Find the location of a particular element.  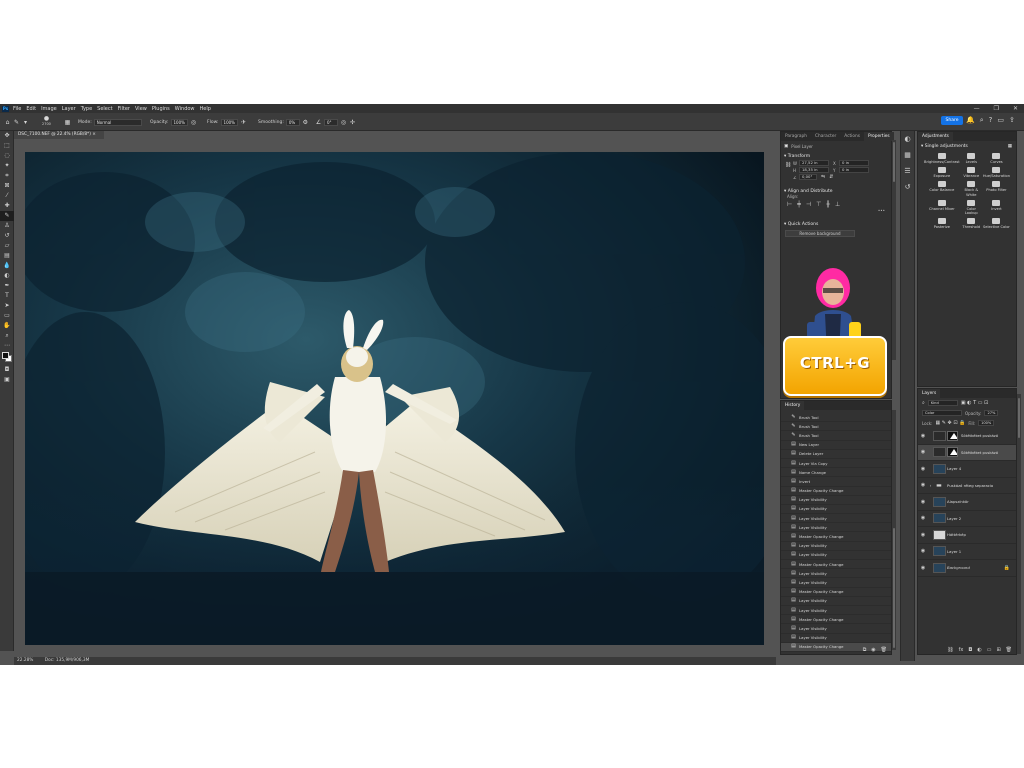

workspace-icon: ▭ is located at coordinates (1000, 120).